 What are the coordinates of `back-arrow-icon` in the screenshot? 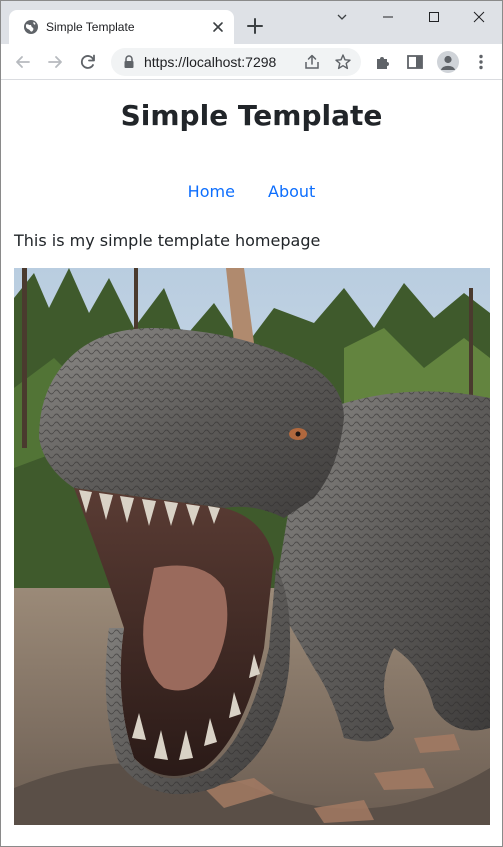 It's located at (23, 62).